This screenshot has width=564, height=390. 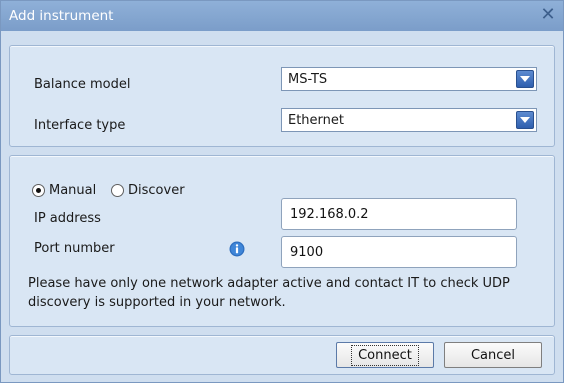 What do you see at coordinates (38, 190) in the screenshot?
I see `manual-radio-indicator` at bounding box center [38, 190].